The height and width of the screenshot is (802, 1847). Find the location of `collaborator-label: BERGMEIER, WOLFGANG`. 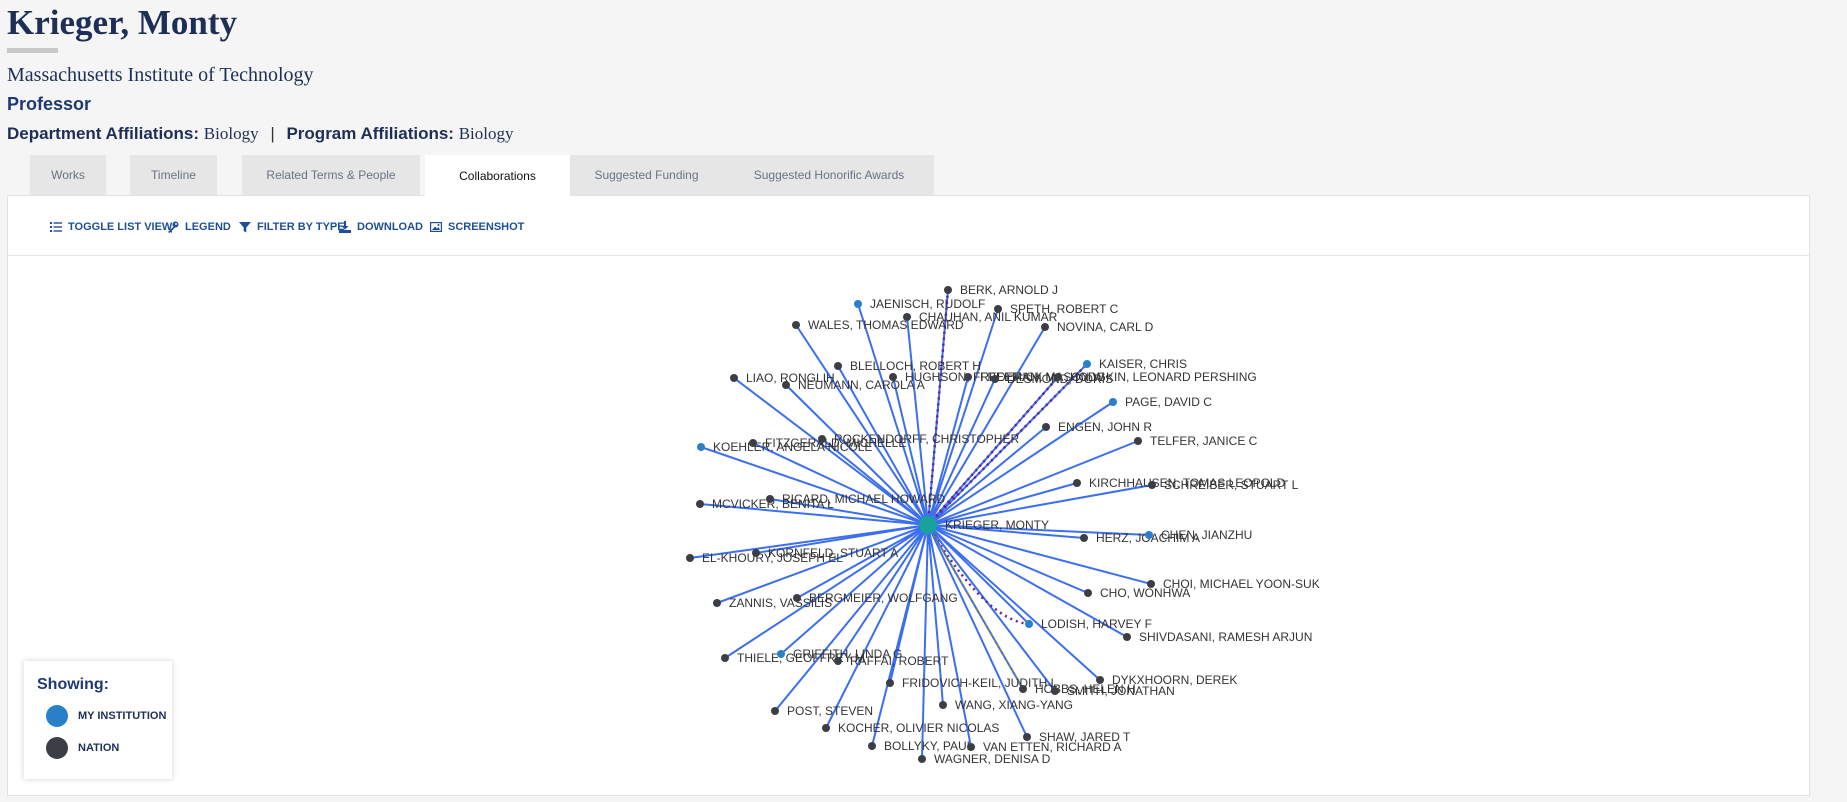

collaborator-label: BERGMEIER, WOLFGANG is located at coordinates (883, 598).